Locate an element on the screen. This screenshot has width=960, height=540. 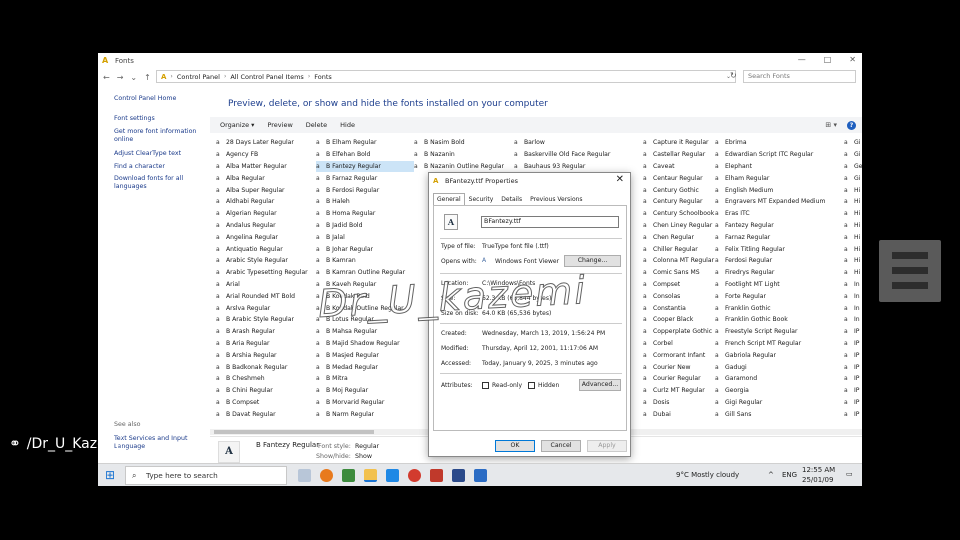
taskbar-search: ⌕ Type here to search is located at coordinates (206, 475).